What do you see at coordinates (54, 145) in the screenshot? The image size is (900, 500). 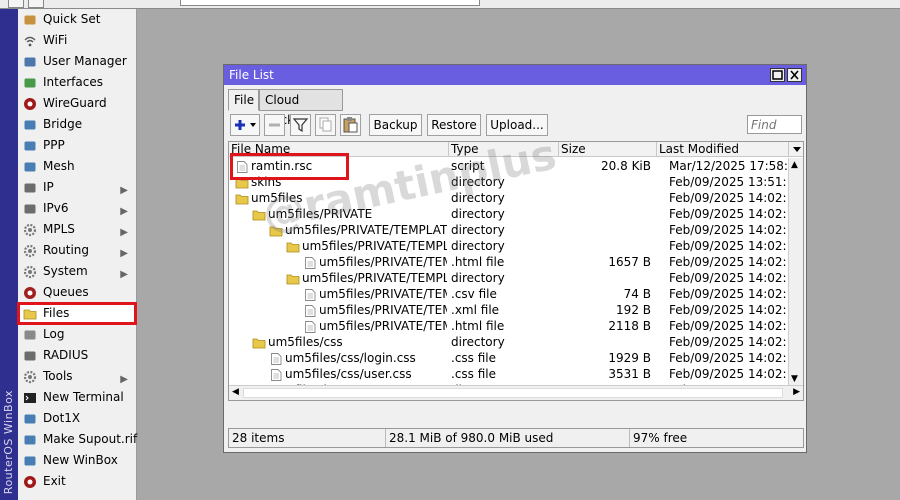 I see `sidebar-item-label: PPP` at bounding box center [54, 145].